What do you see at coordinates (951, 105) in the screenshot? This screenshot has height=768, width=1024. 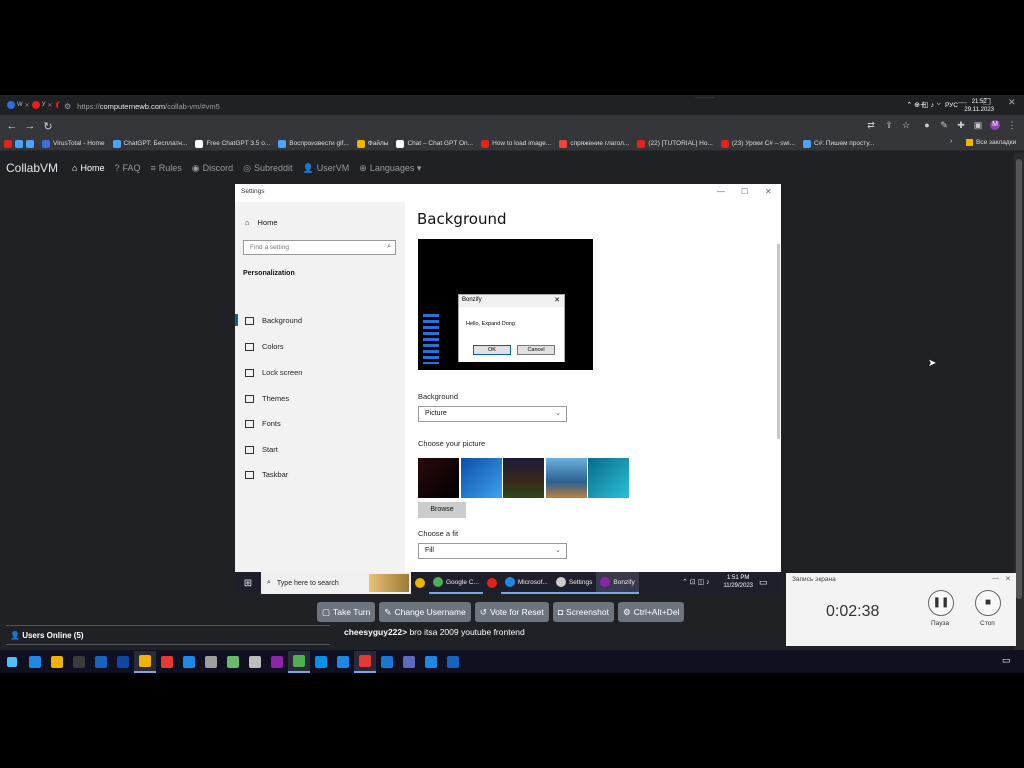 I see `language-indicator: РУС` at bounding box center [951, 105].